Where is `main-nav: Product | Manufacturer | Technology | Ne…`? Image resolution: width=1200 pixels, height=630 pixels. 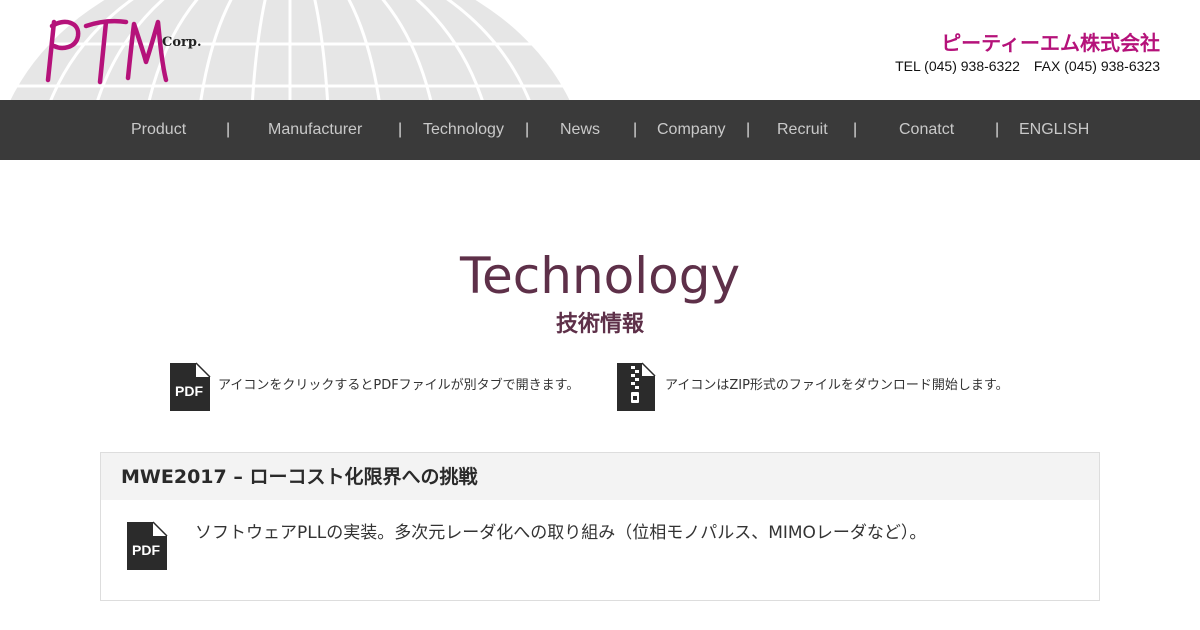
main-nav: Product | Manufacturer | Technology | Ne… is located at coordinates (600, 130).